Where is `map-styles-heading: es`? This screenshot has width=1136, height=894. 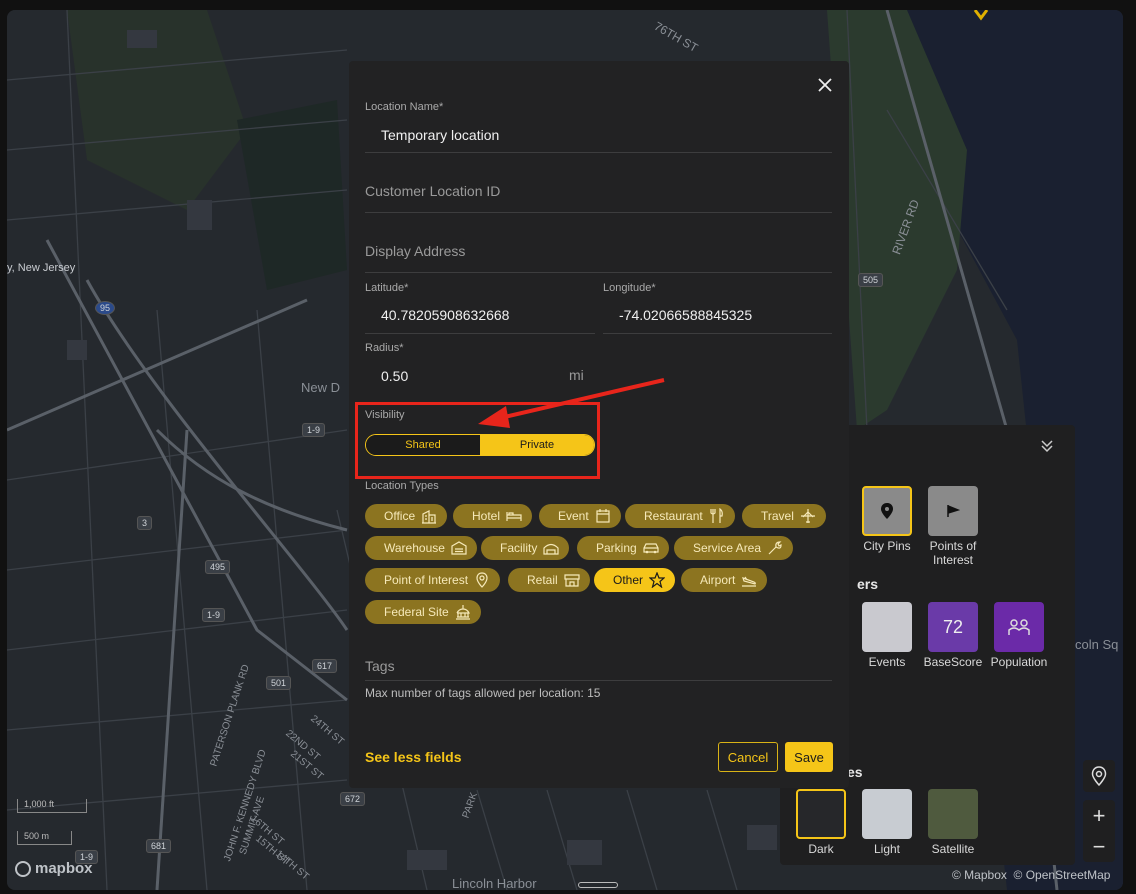 map-styles-heading: es is located at coordinates (855, 772).